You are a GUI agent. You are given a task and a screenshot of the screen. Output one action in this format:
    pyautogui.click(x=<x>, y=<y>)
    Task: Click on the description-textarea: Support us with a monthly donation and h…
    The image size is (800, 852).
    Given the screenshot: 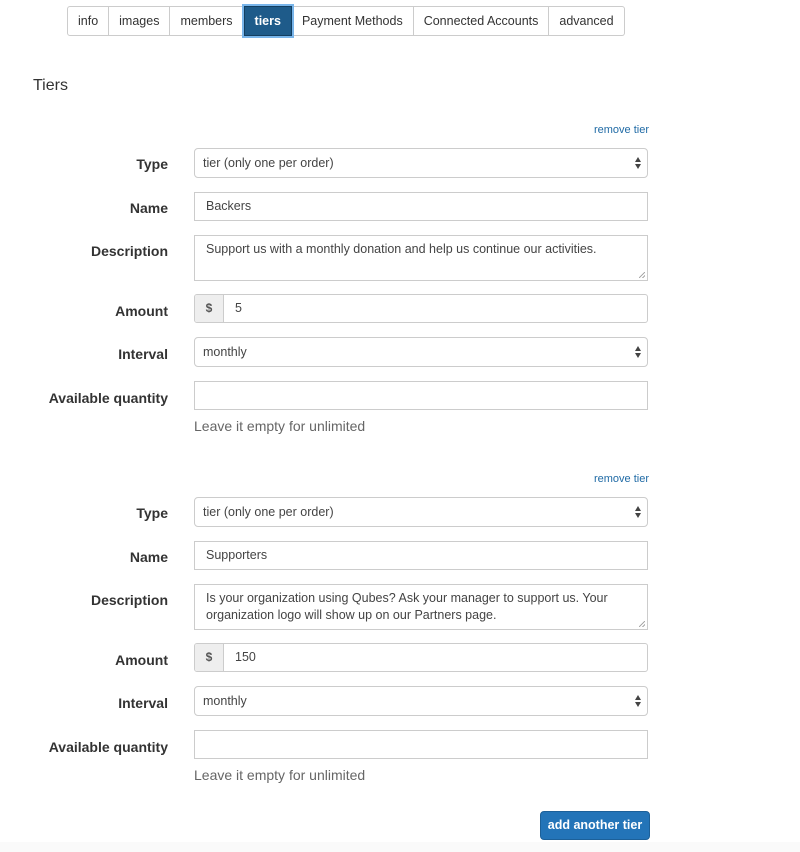 What is the action you would take?
    pyautogui.click(x=421, y=258)
    